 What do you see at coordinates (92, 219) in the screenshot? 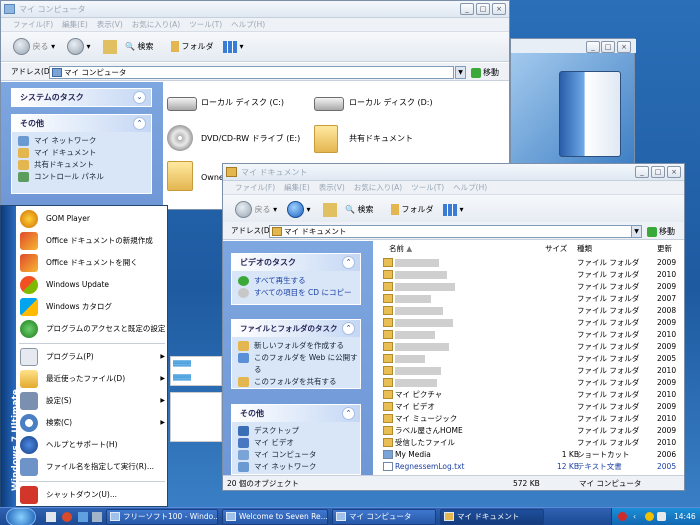
I see `gom-player-item: GOM Player` at bounding box center [92, 219].